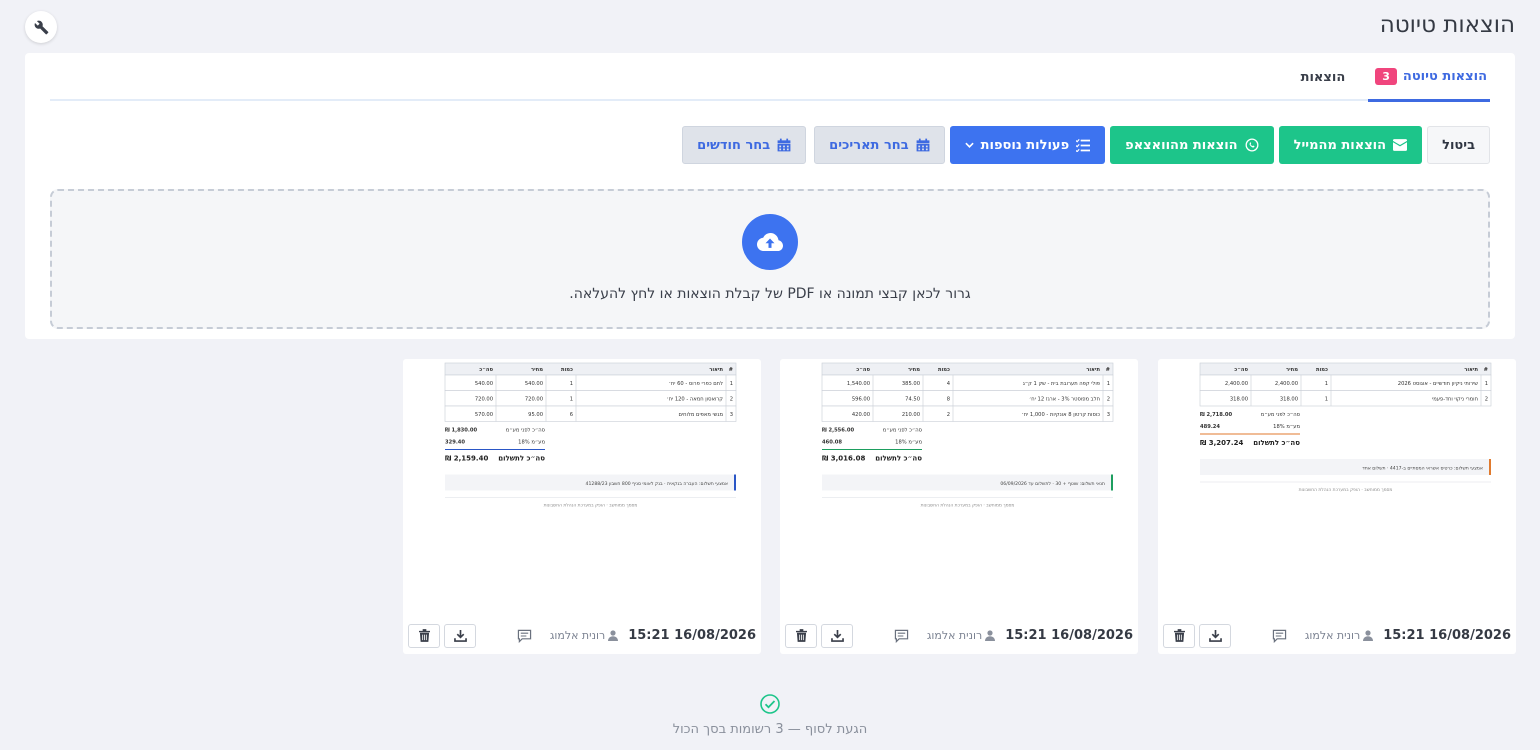 The height and width of the screenshot is (750, 1540). What do you see at coordinates (944, 370) in the screenshot?
I see `receipt-header-cell: כמות` at bounding box center [944, 370].